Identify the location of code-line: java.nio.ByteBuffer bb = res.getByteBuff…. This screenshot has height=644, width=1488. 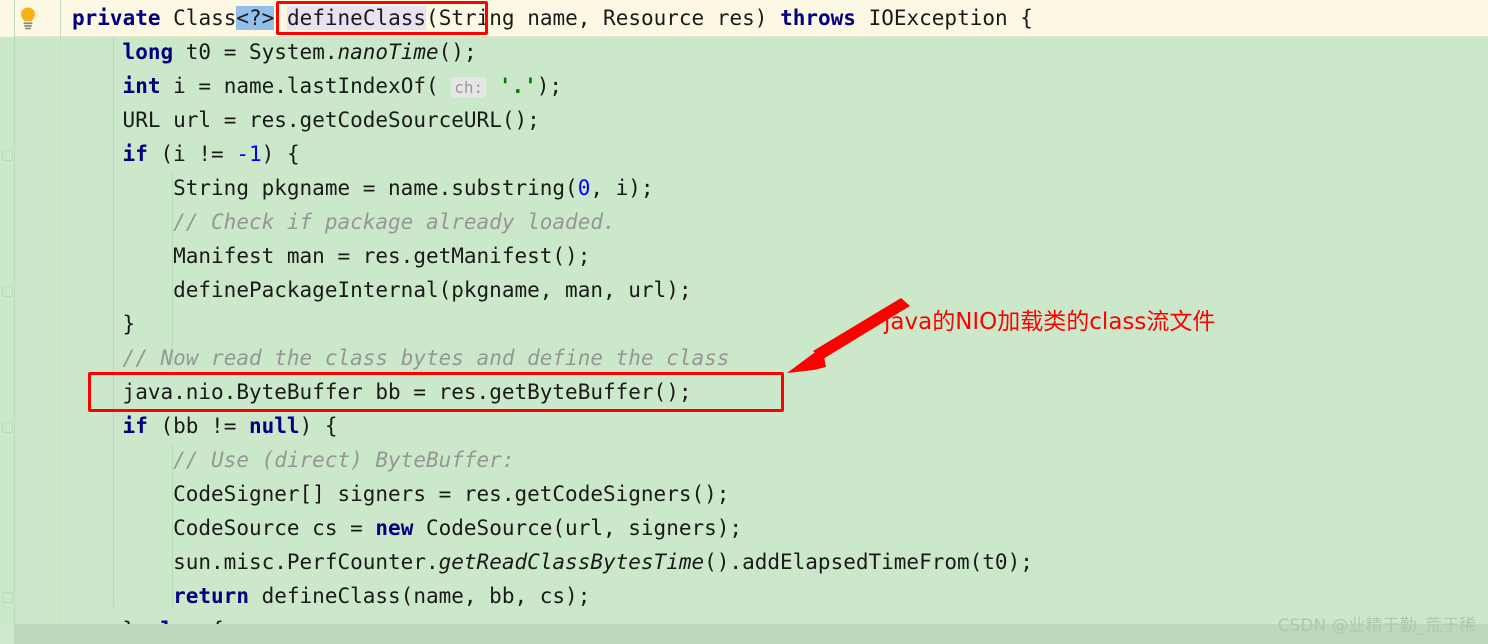
(407, 392).